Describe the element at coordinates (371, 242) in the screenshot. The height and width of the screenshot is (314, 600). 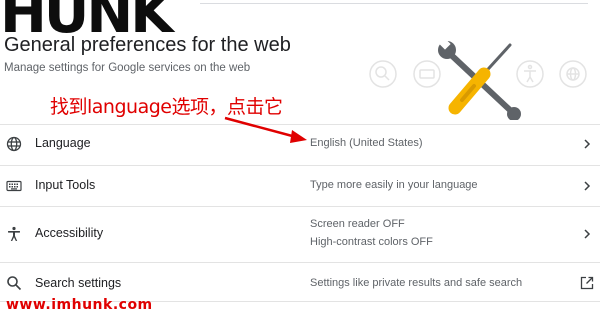
I see `high-contrast-status: High-contrast colors OFF` at that location.